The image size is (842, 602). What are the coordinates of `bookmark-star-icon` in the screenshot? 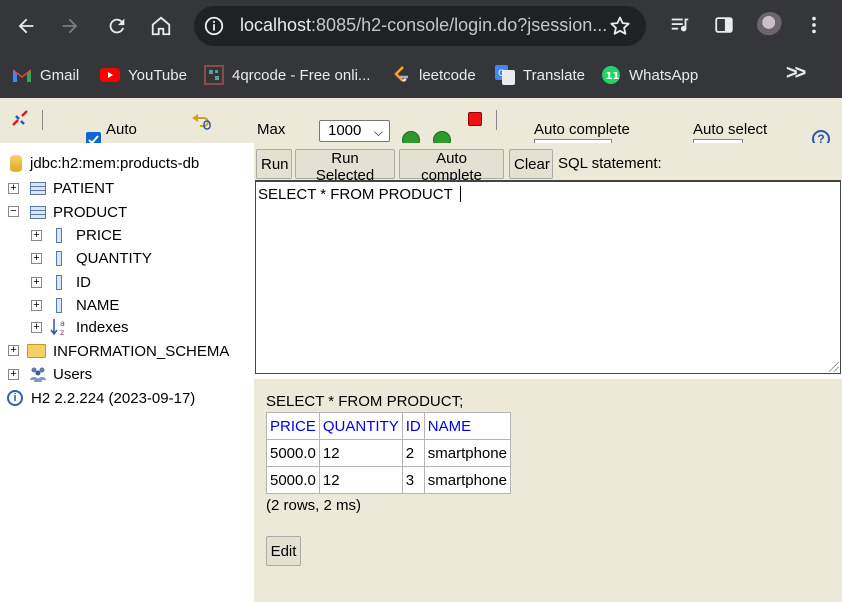 It's located at (620, 26).